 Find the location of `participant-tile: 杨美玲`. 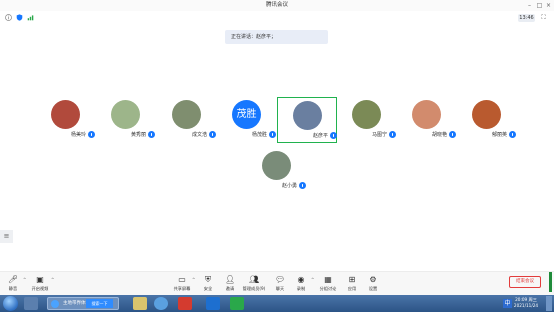

participant-tile: 杨美玲 is located at coordinates (66, 120).